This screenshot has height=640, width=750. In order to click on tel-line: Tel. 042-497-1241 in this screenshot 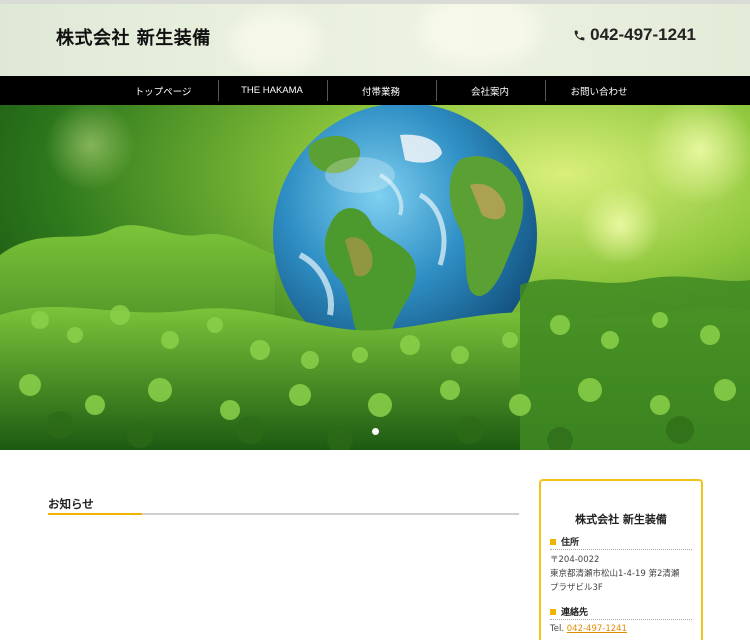, I will do `click(624, 629)`.